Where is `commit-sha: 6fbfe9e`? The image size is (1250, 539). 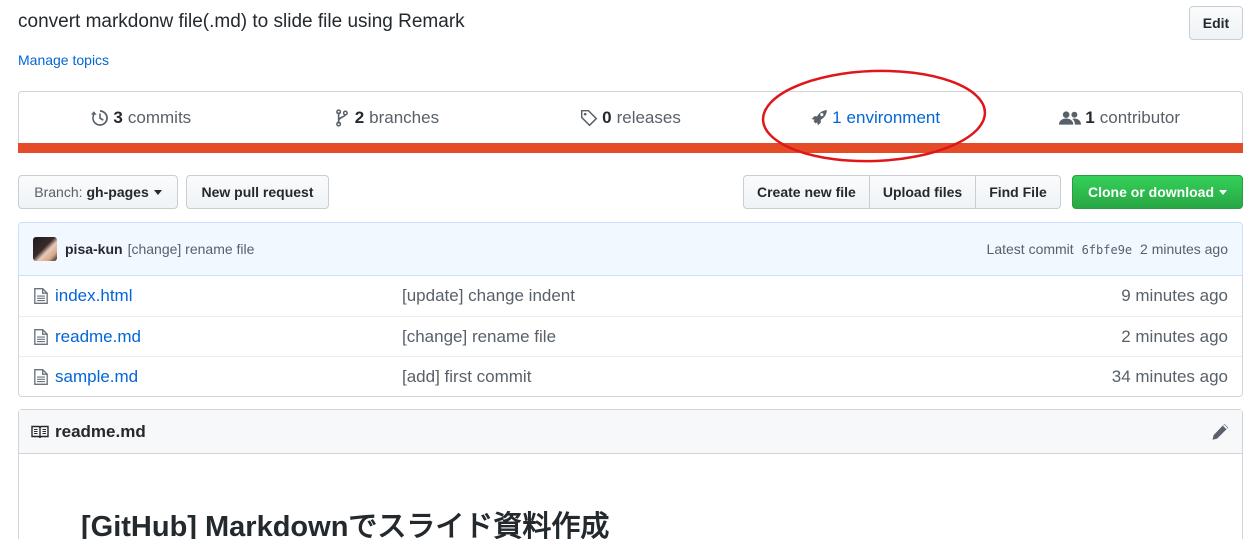 commit-sha: 6fbfe9e is located at coordinates (1107, 250).